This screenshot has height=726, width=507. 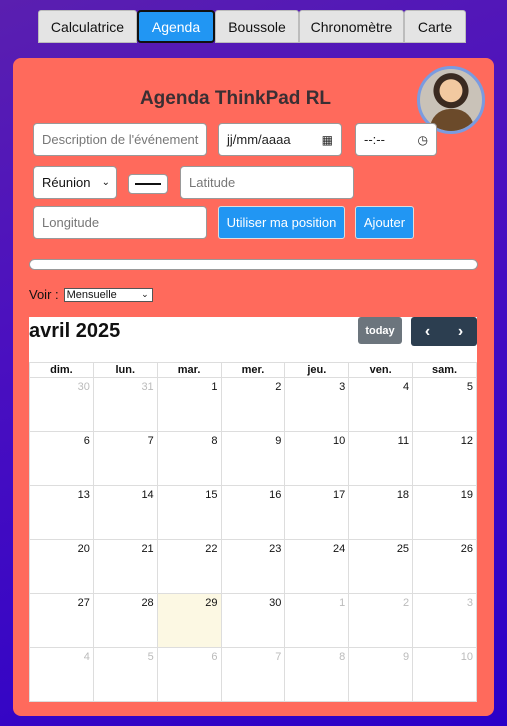 I want to click on month-nav: ‹ ›, so click(x=444, y=331).